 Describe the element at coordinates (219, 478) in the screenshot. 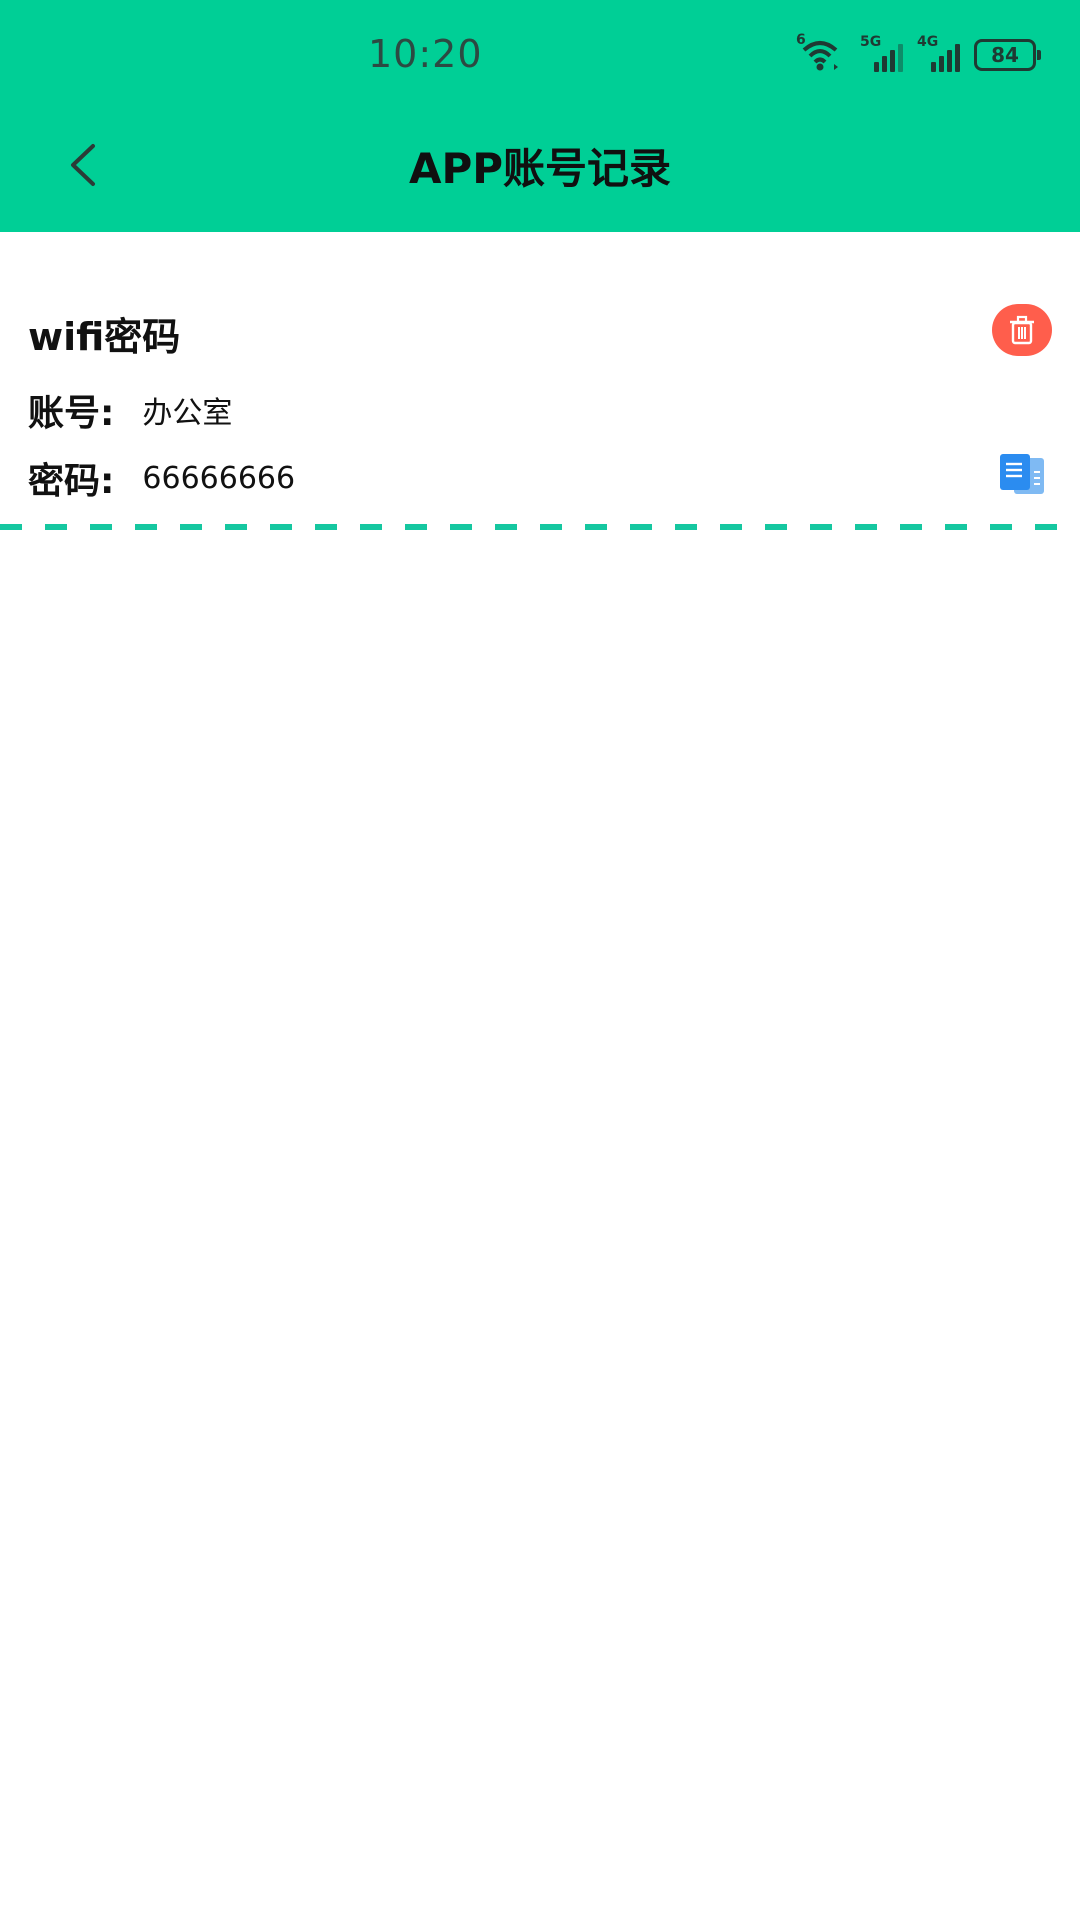

I see `password-value: 66666666` at that location.